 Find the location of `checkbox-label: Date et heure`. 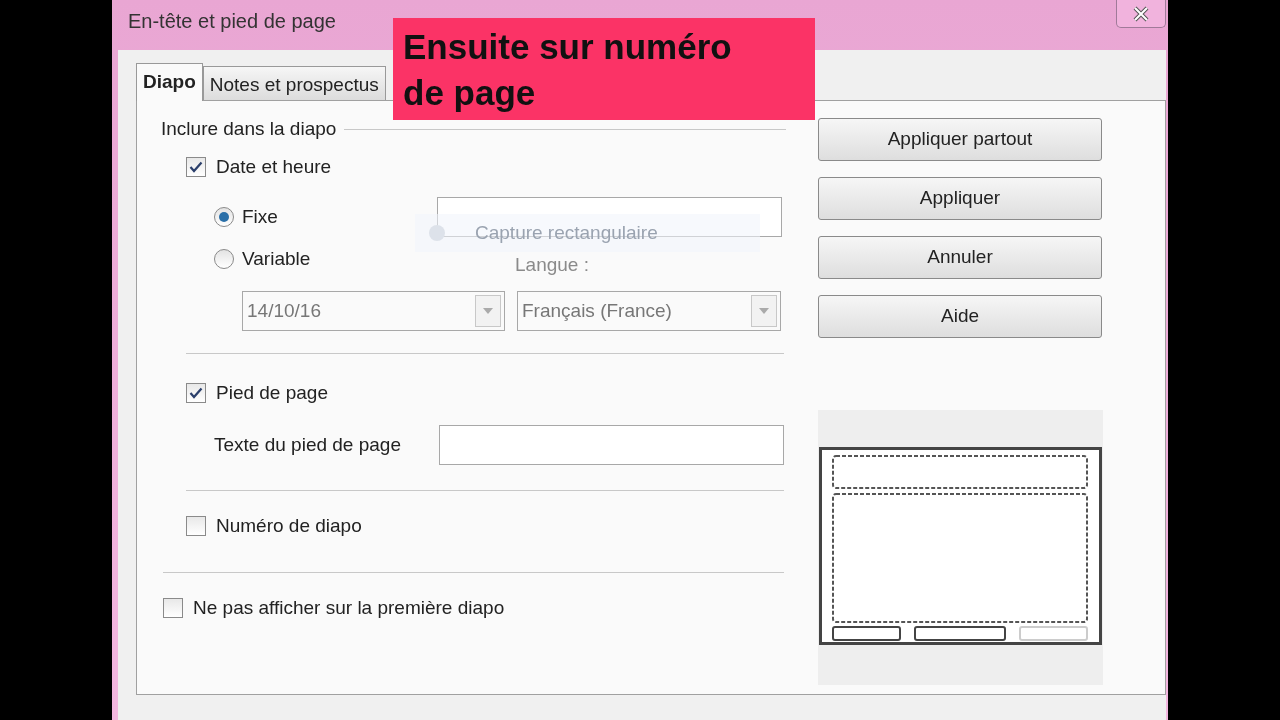

checkbox-label: Date et heure is located at coordinates (274, 166).